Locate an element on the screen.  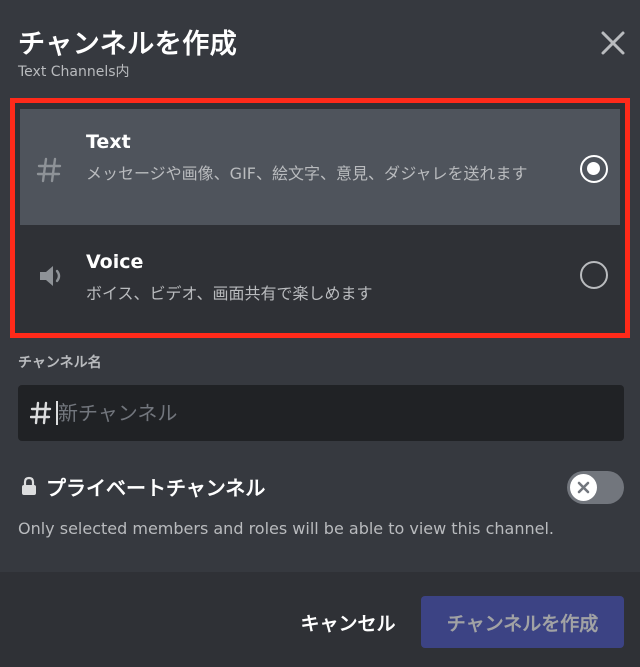
channel-type-title: Text is located at coordinates (108, 142).